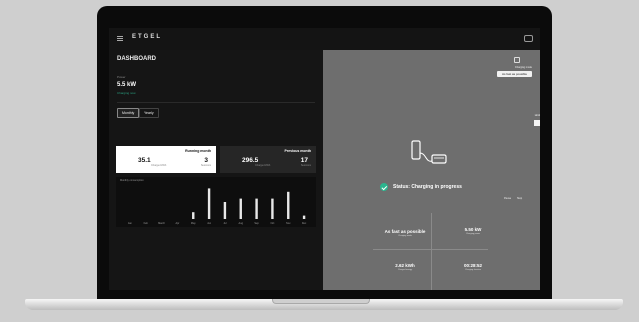 The width and height of the screenshot is (639, 322). Describe the element at coordinates (126, 93) in the screenshot. I see `current-status: Charging now` at that location.